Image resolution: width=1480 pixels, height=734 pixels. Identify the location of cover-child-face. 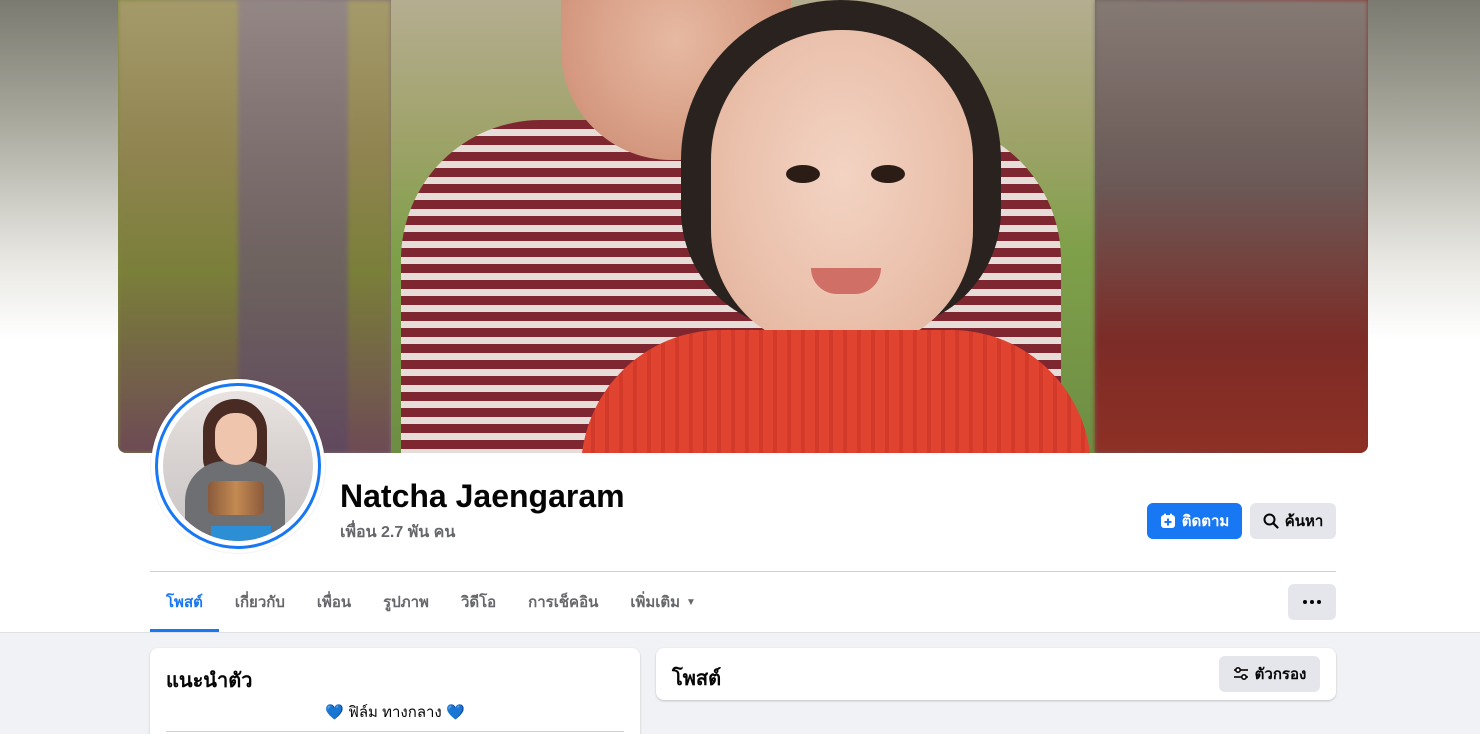
(842, 190).